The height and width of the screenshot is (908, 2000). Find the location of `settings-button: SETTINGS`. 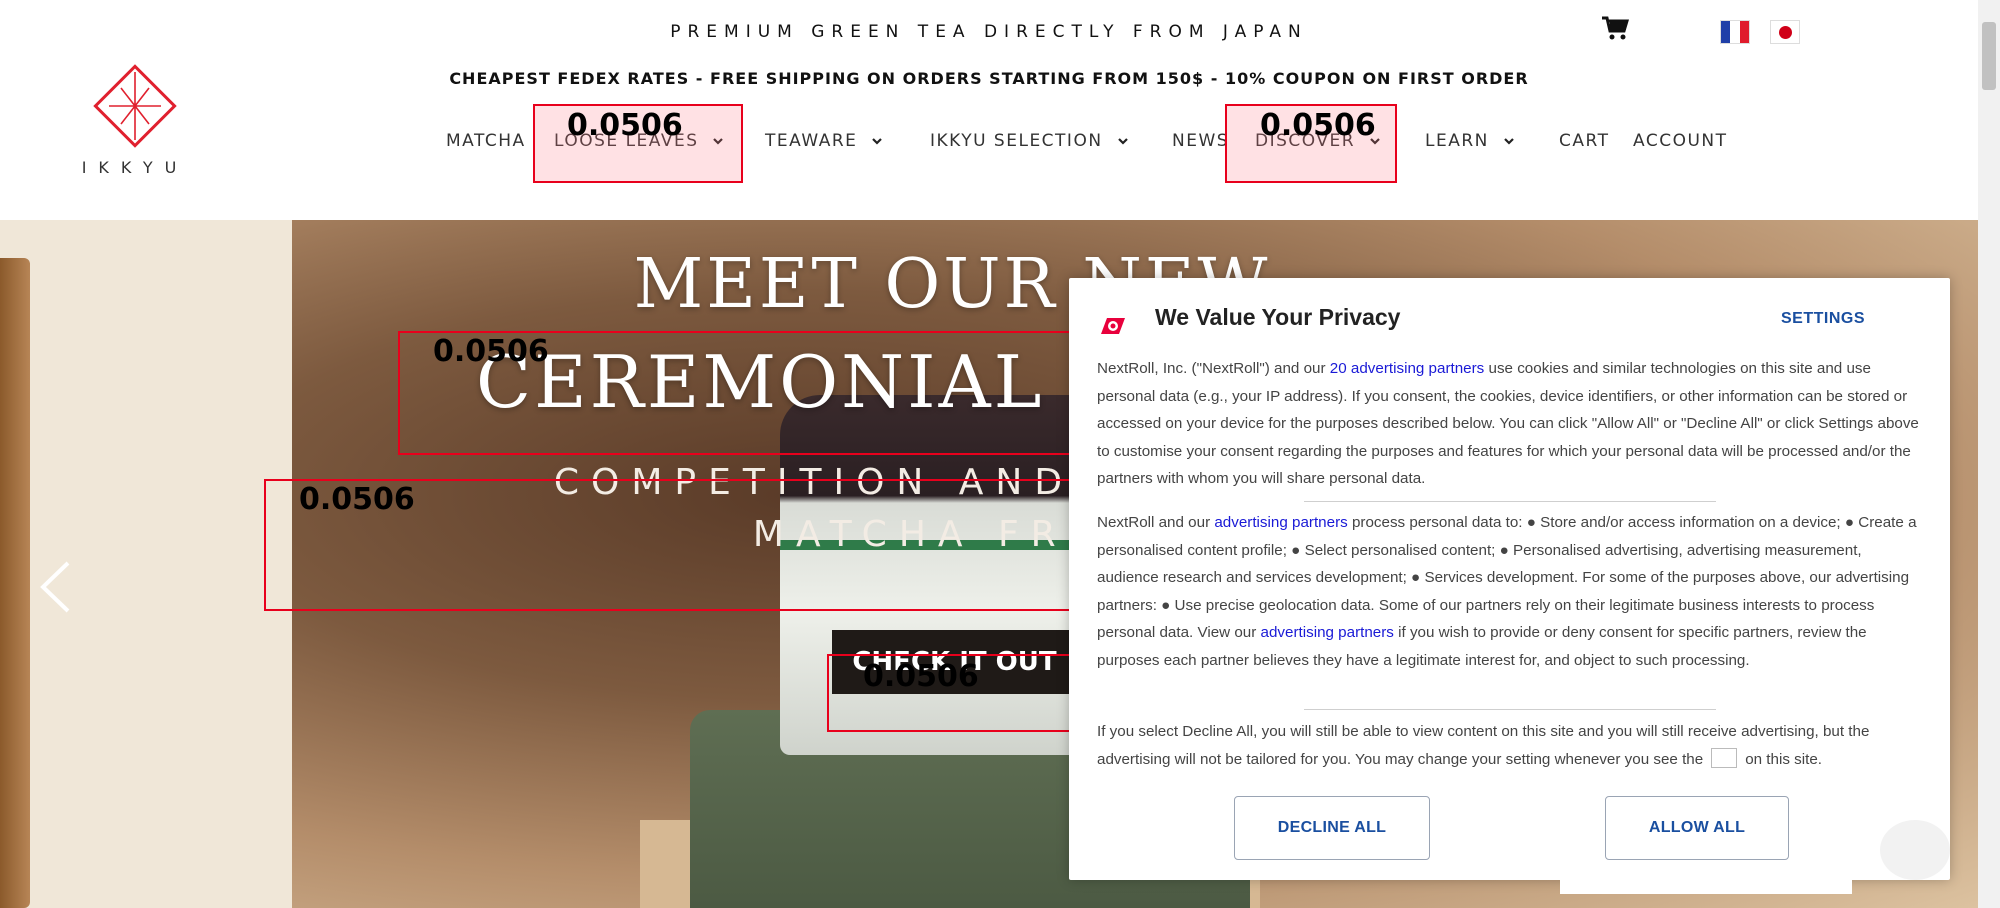

settings-button: SETTINGS is located at coordinates (1823, 319).